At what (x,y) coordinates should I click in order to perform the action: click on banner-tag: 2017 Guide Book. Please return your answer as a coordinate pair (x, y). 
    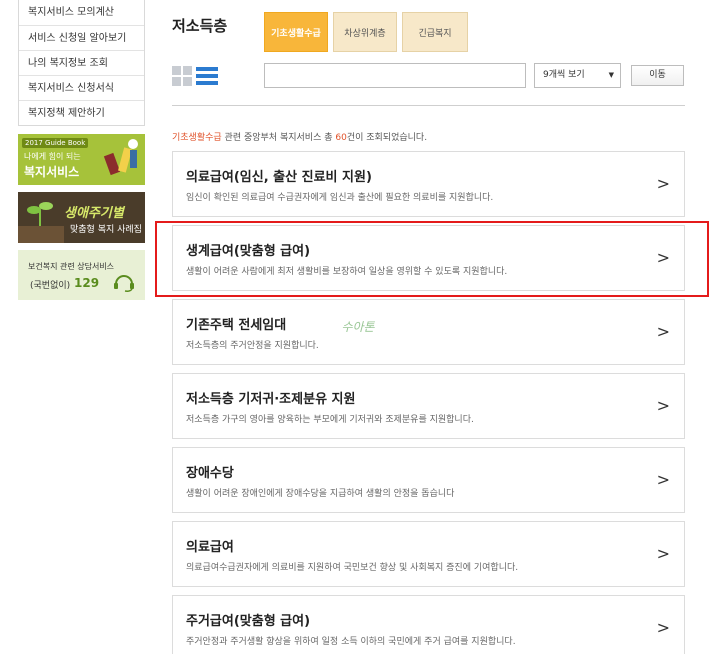
    Looking at the image, I should click on (55, 143).